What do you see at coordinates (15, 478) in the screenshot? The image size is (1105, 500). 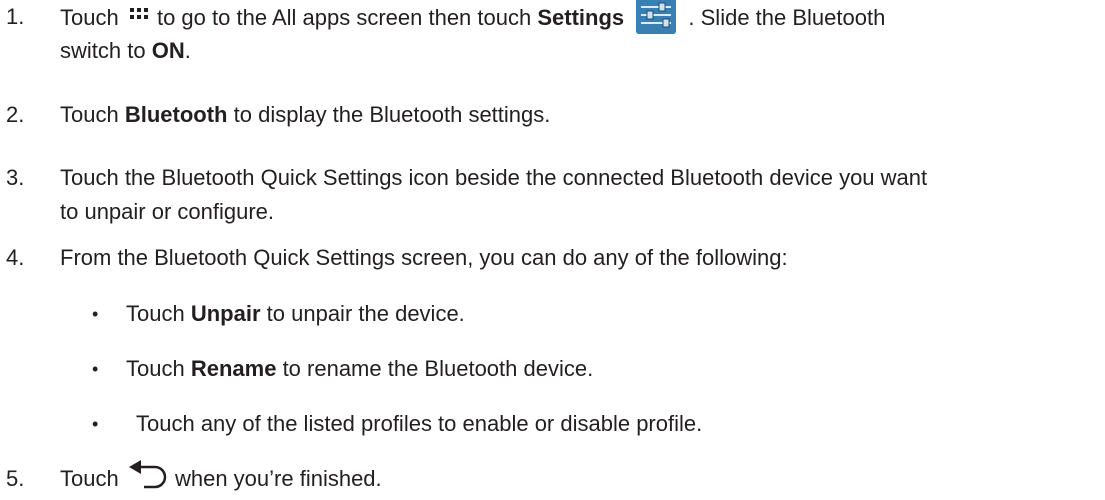 I see `step-number: 5.` at bounding box center [15, 478].